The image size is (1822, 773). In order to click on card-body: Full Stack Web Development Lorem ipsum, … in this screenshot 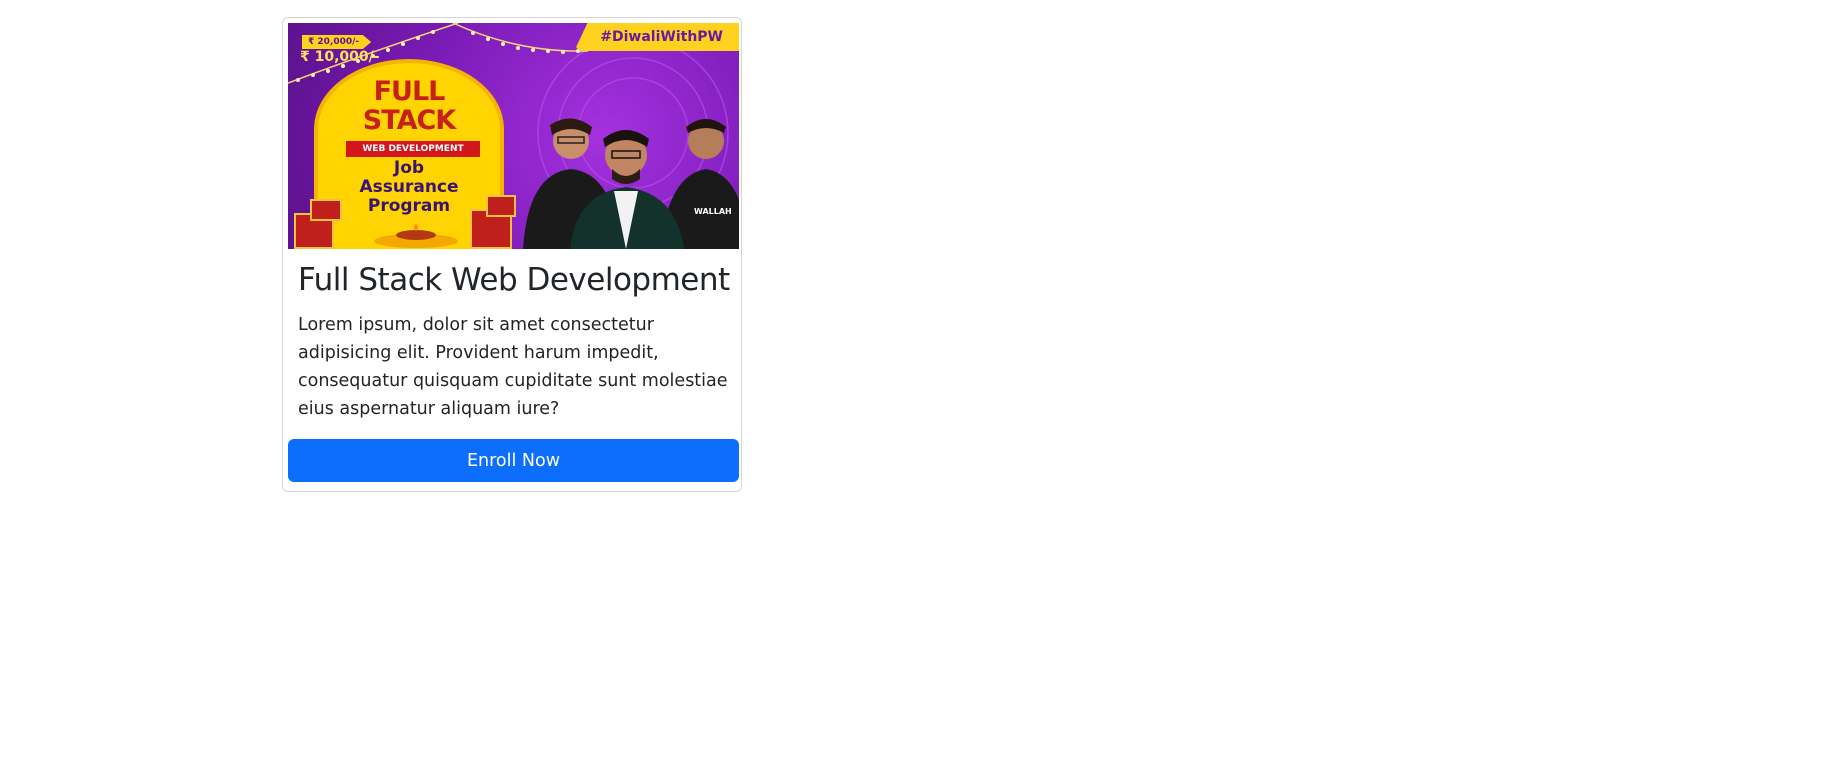, I will do `click(512, 336)`.